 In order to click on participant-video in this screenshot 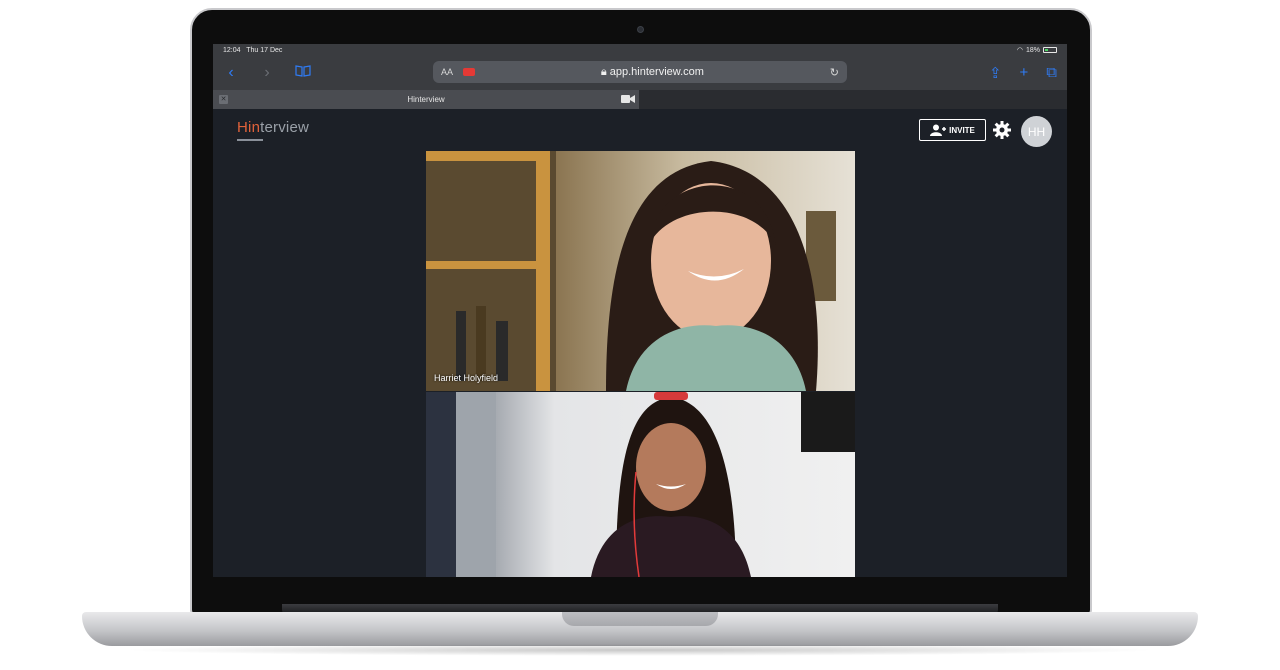, I will do `click(640, 484)`.